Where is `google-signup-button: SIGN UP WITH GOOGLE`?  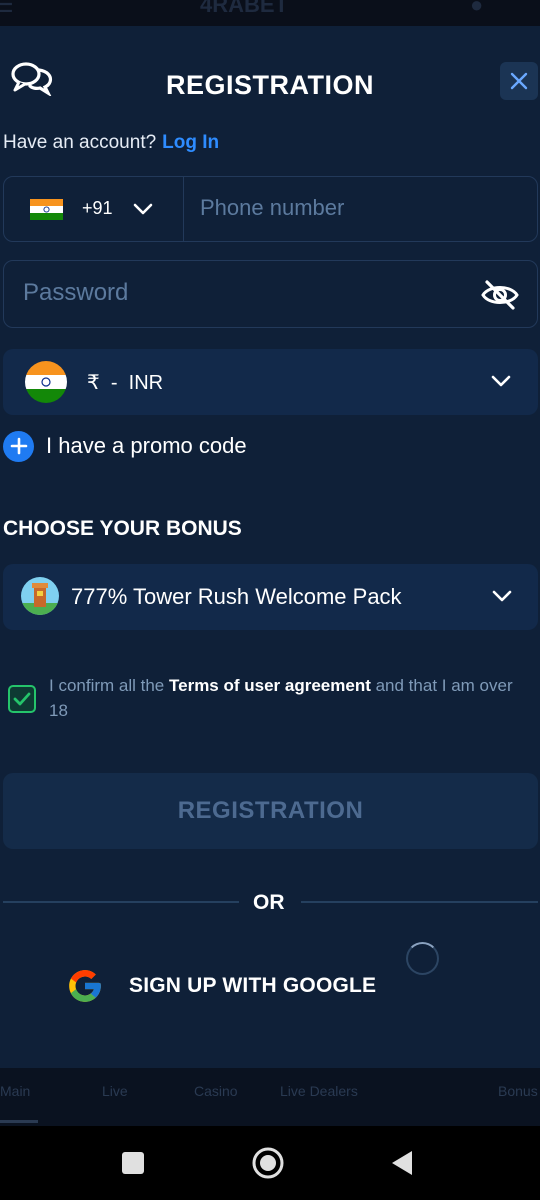
google-signup-button: SIGN UP WITH GOOGLE is located at coordinates (221, 986).